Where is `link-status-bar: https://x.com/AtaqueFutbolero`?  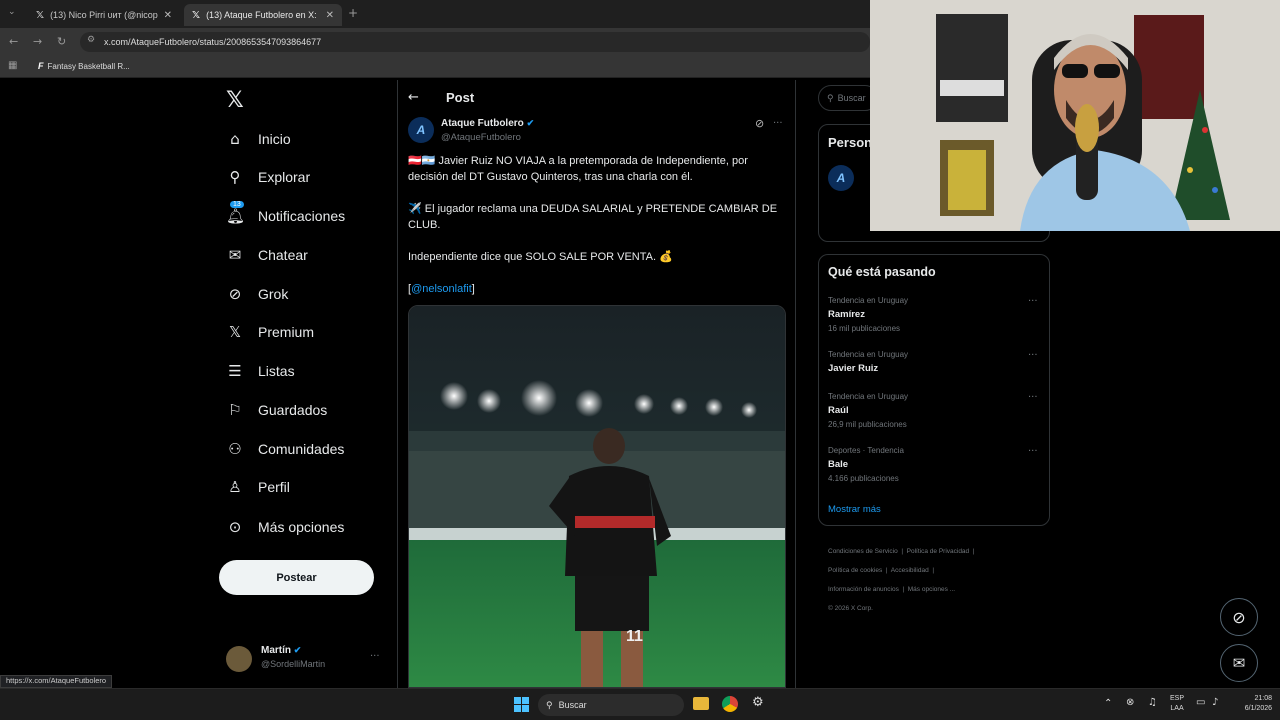
link-status-bar: https://x.com/AtaqueFutbolero is located at coordinates (56, 681).